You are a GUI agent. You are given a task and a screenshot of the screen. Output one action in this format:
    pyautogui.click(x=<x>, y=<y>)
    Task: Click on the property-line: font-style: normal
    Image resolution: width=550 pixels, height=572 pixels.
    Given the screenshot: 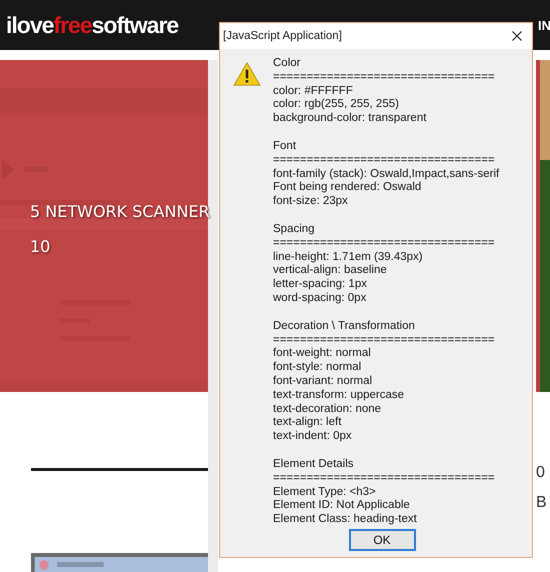 What is the action you would take?
    pyautogui.click(x=317, y=368)
    